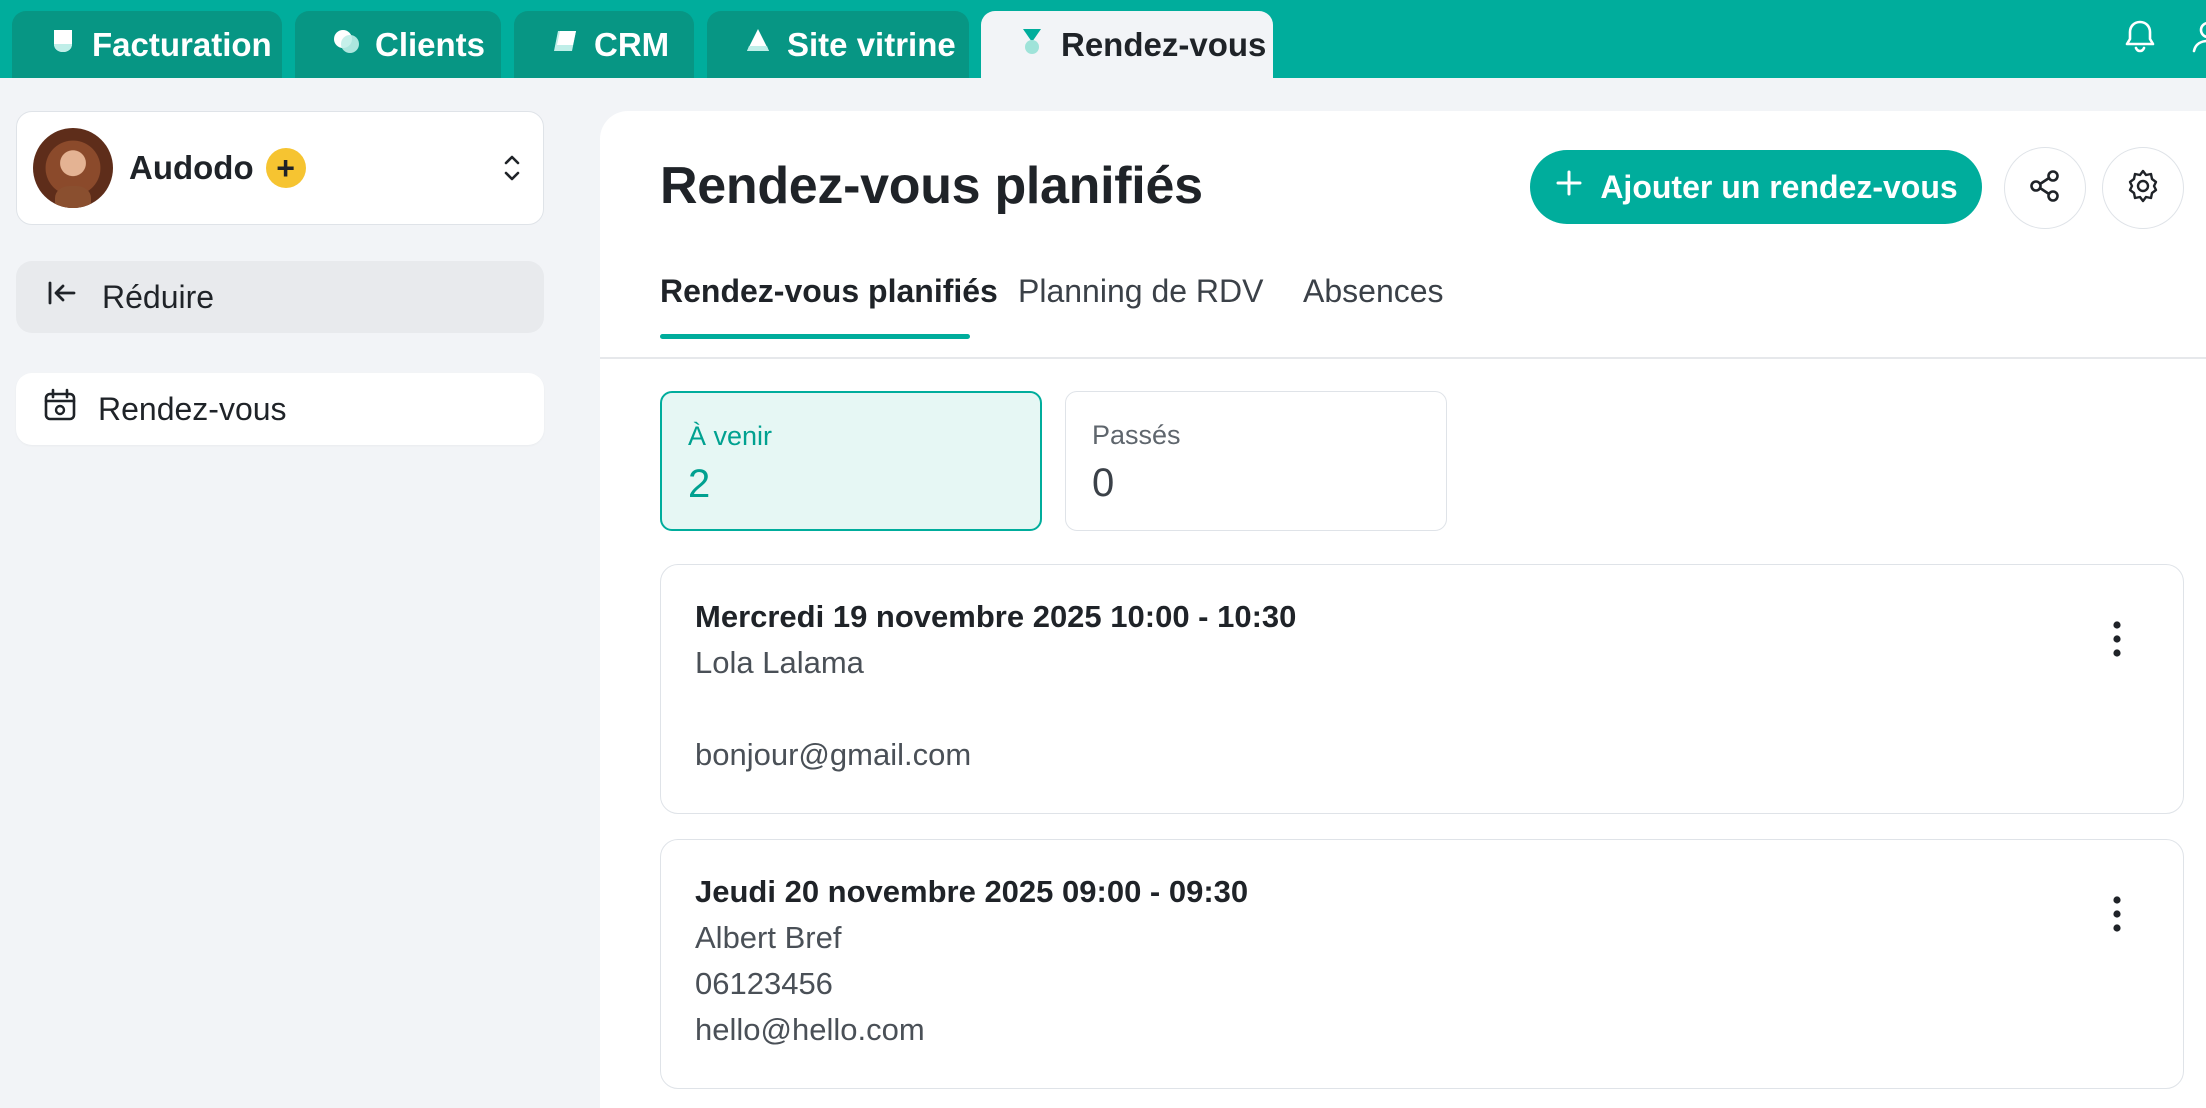 The height and width of the screenshot is (1108, 2206). I want to click on stat-value: 2, so click(699, 484).